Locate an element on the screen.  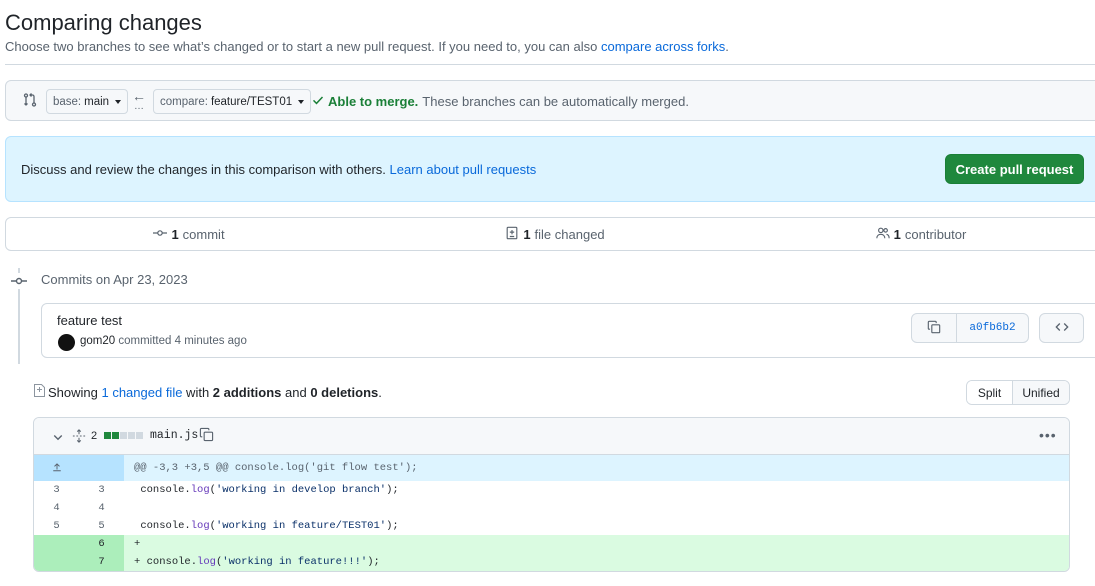
learn-pull-requests-link: Learn about pull requests is located at coordinates (463, 169).